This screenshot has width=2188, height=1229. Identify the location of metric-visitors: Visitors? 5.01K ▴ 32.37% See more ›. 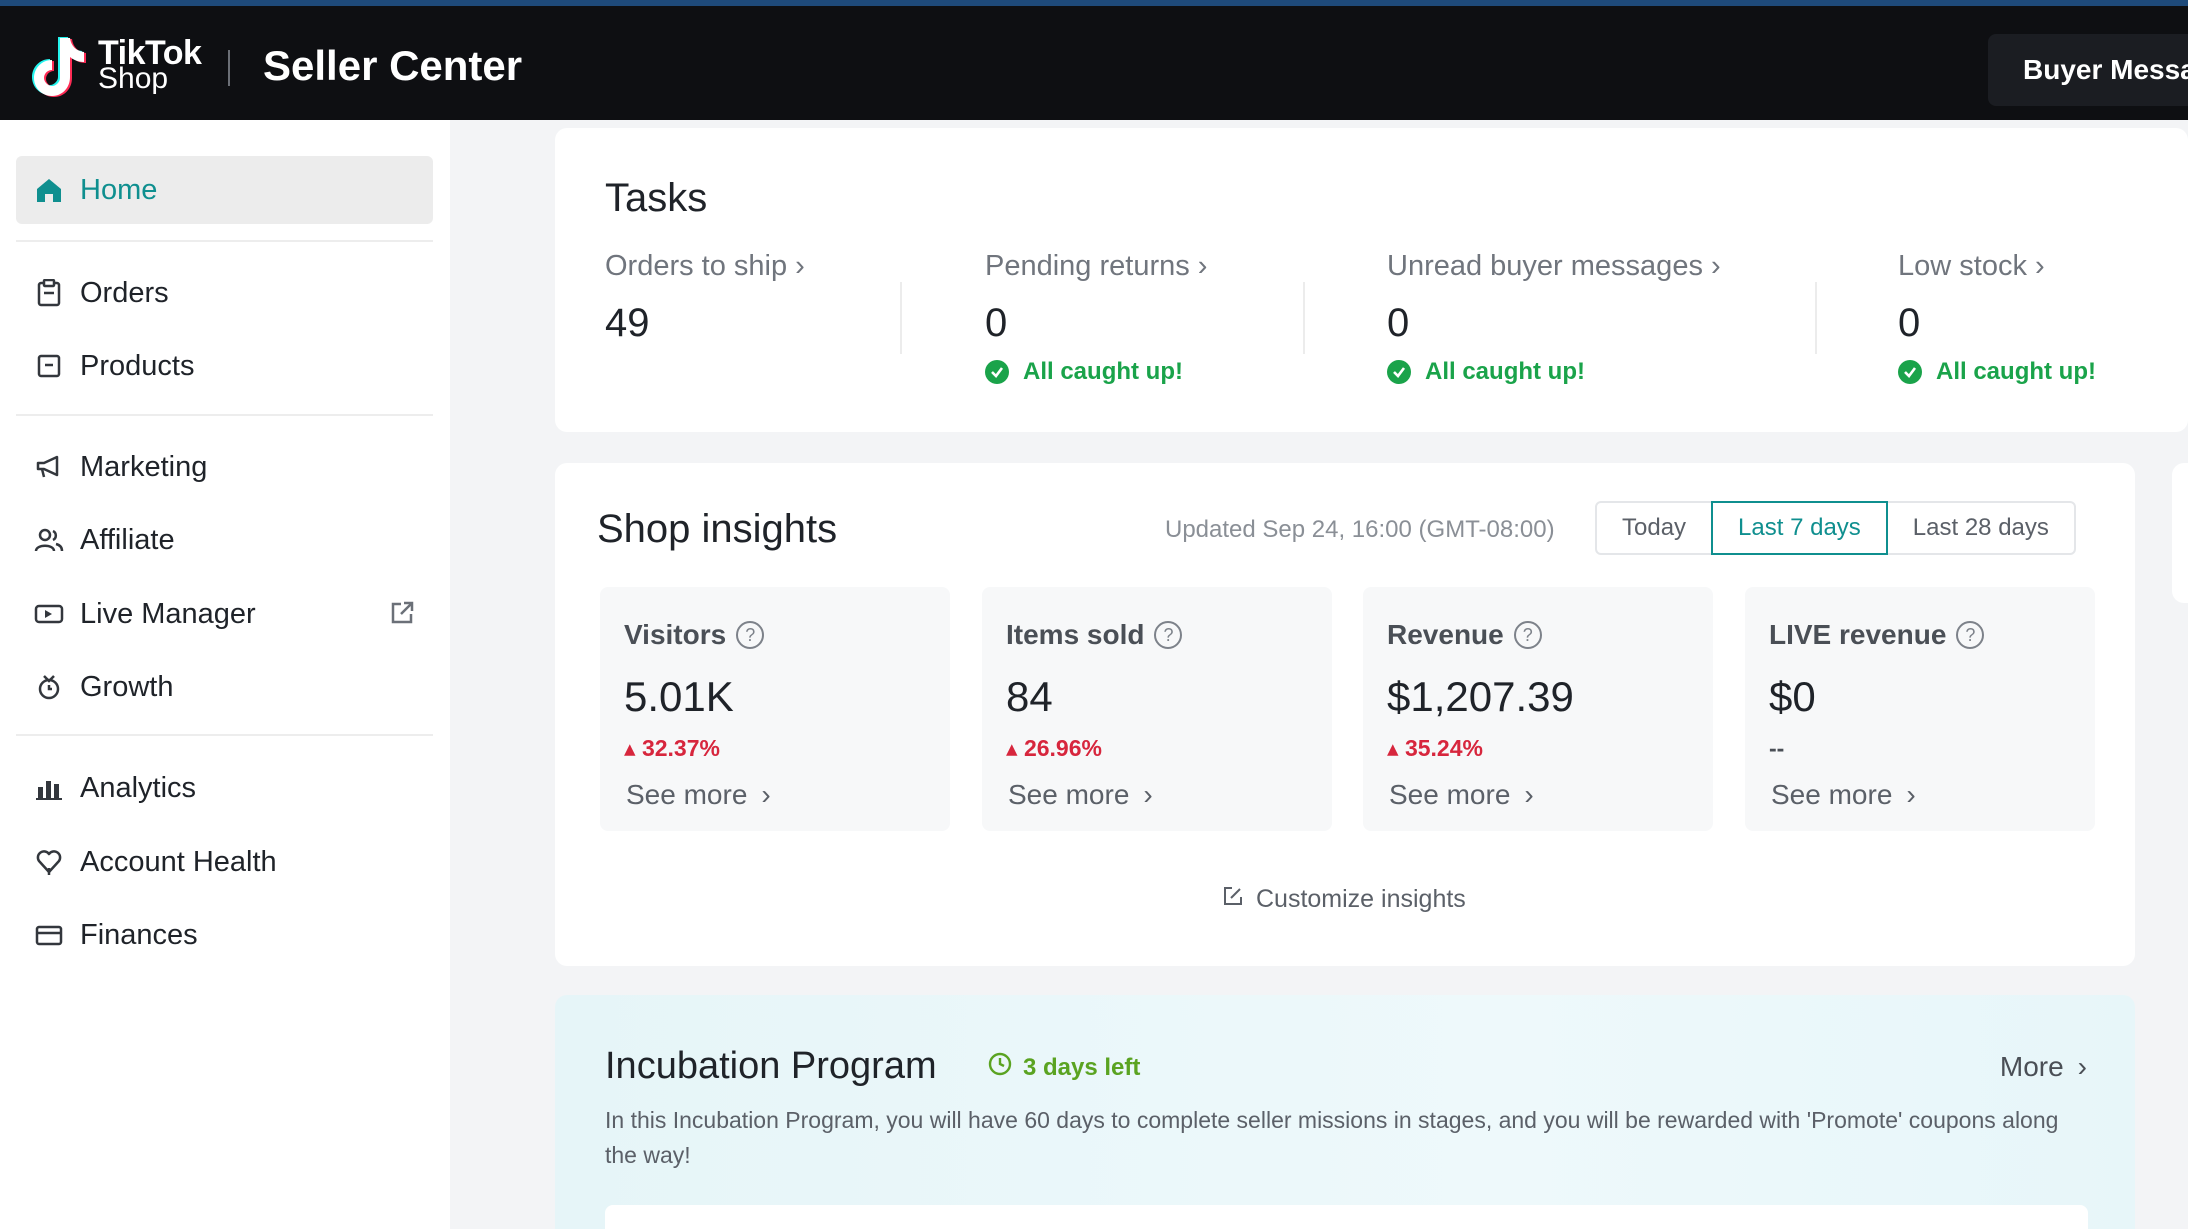
(775, 709).